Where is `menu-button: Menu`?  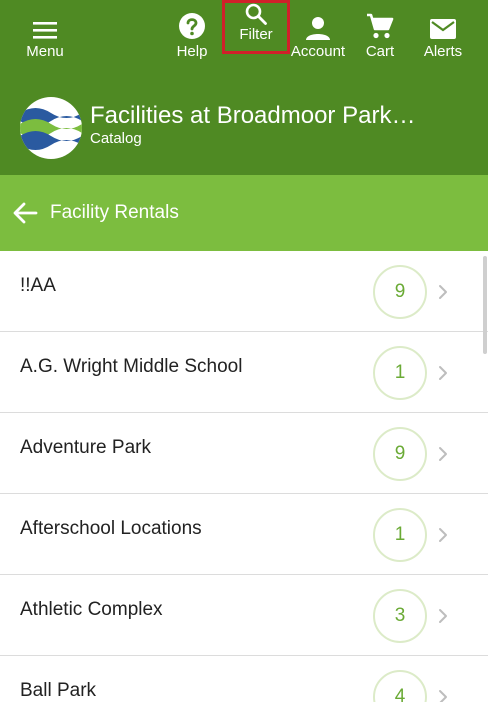 menu-button: Menu is located at coordinates (45, 38).